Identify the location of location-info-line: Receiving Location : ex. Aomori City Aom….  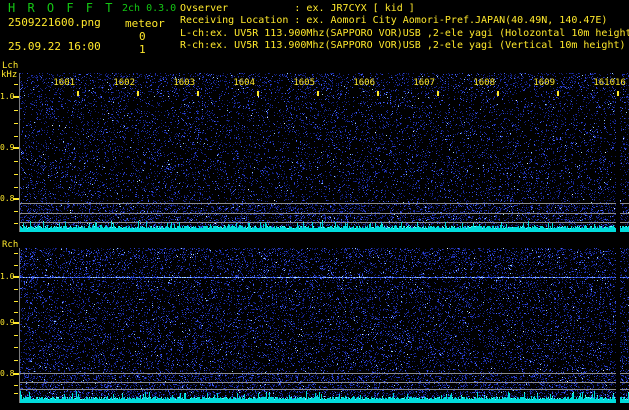
(394, 20).